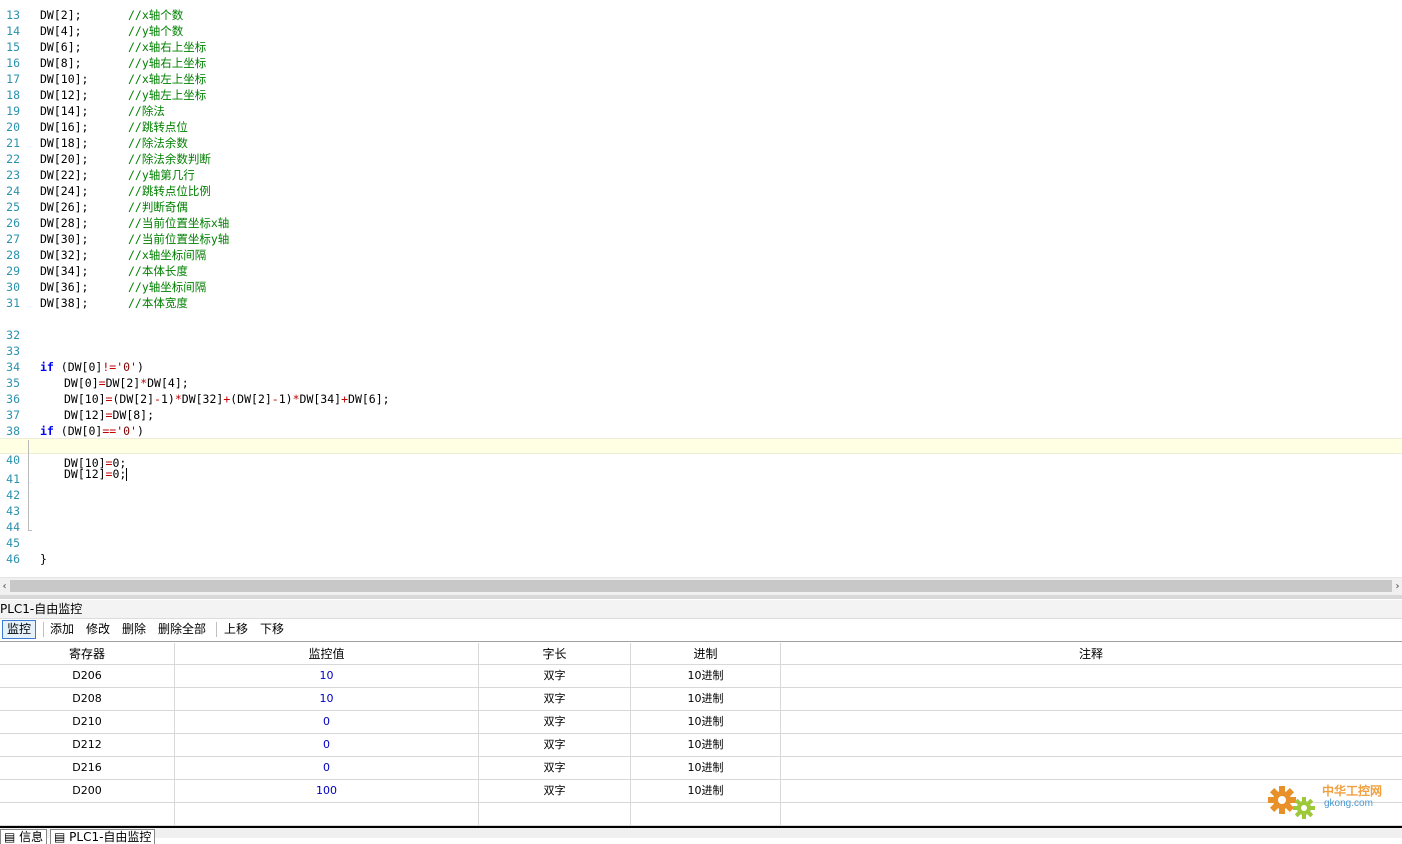 Image resolution: width=1402 pixels, height=844 pixels. Describe the element at coordinates (1091, 653) in the screenshot. I see `column-header-note: 注释` at that location.